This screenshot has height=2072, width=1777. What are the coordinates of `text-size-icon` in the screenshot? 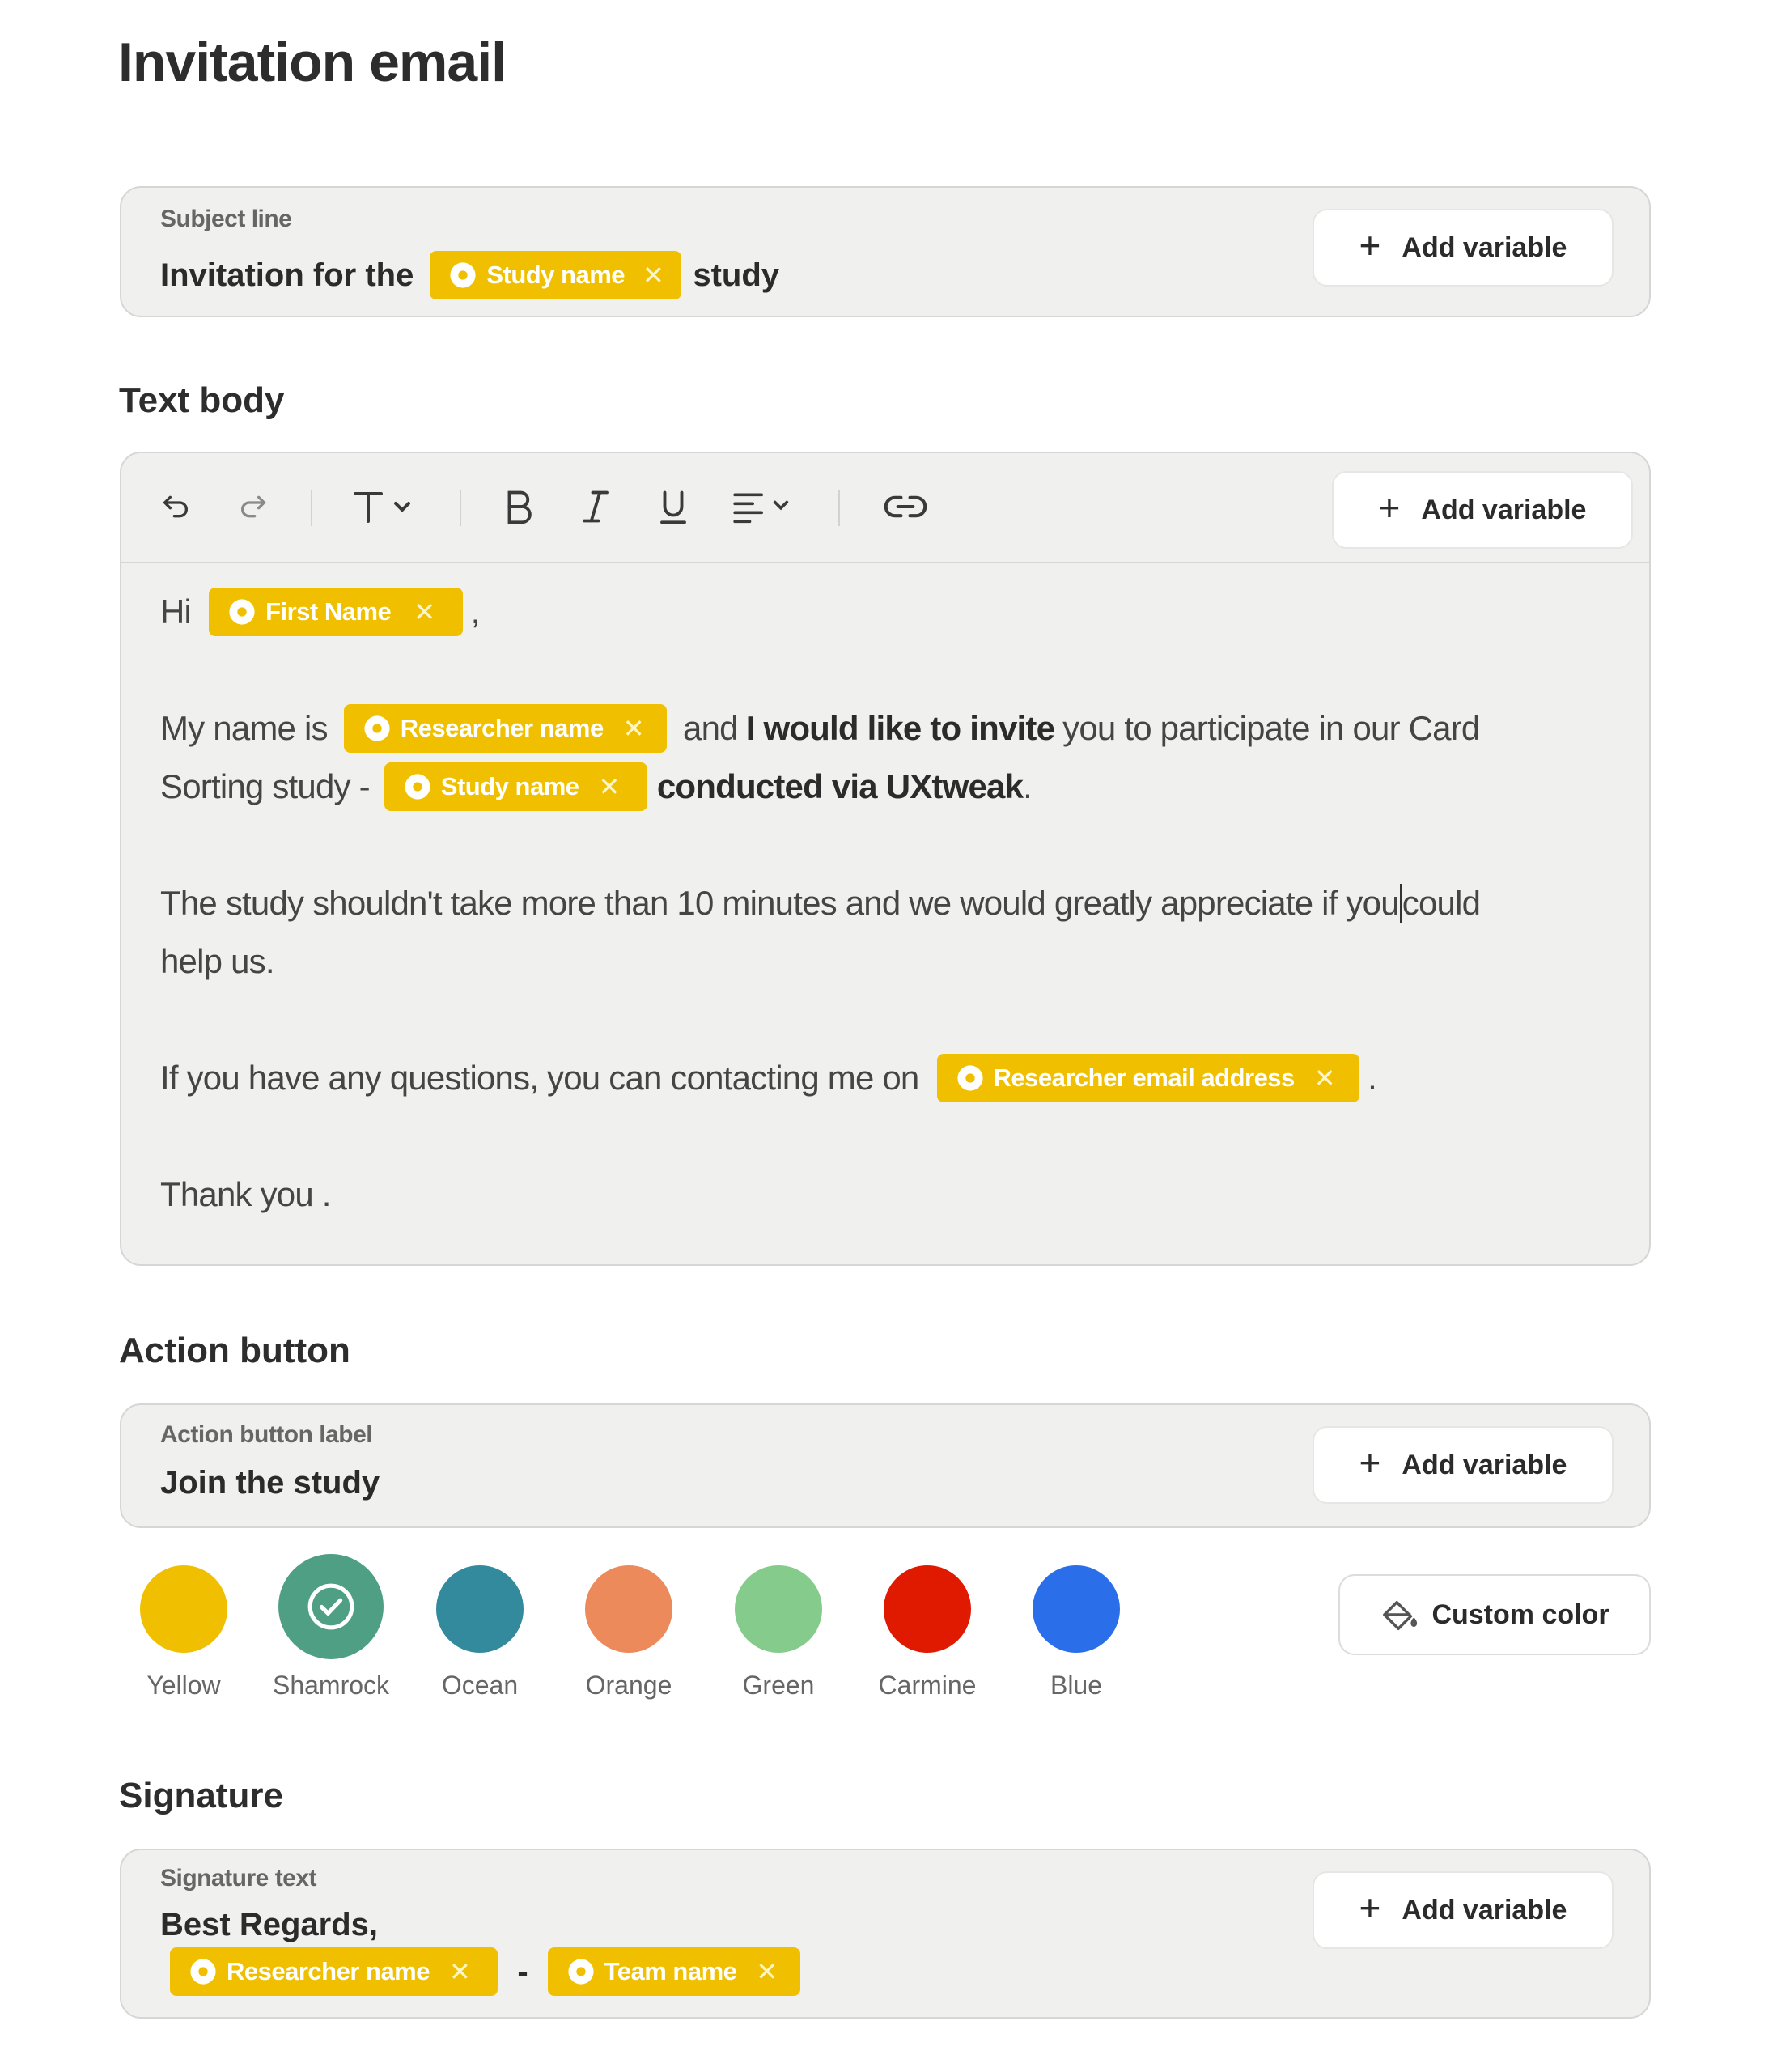 It's located at (384, 506).